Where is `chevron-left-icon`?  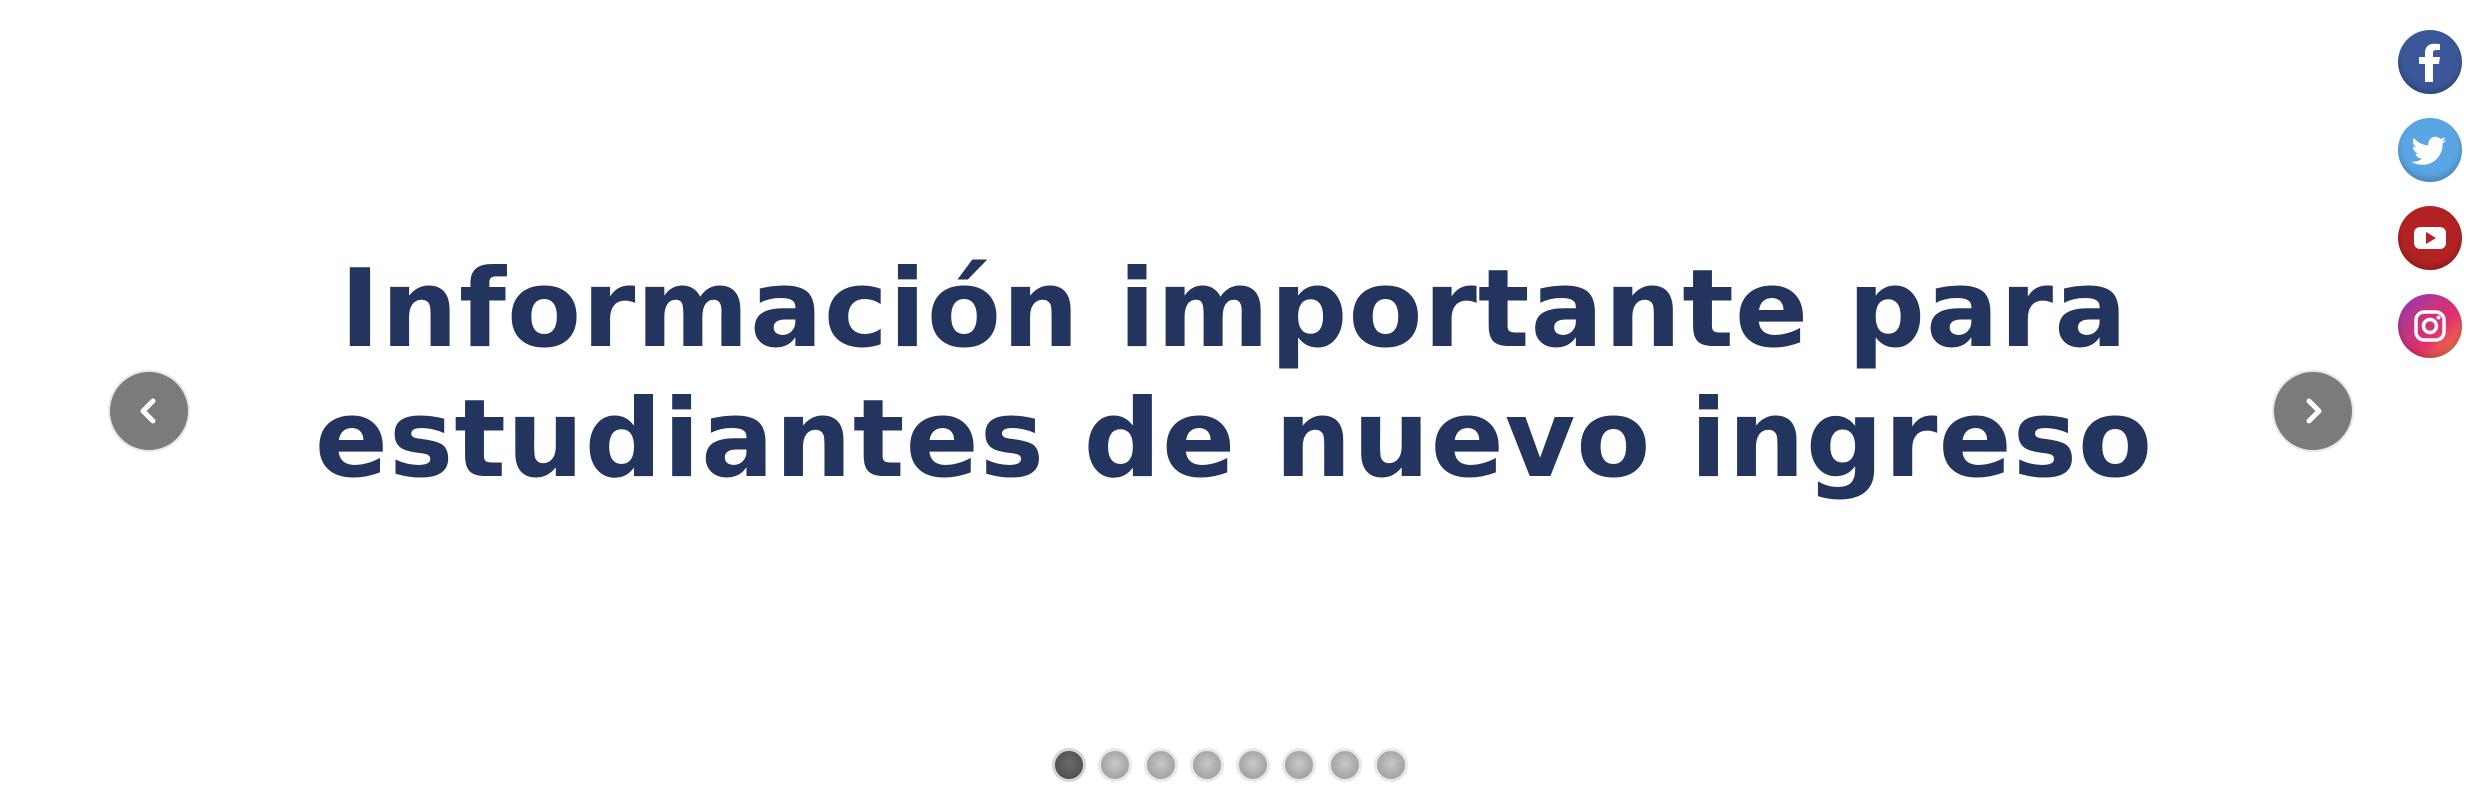 chevron-left-icon is located at coordinates (148, 411).